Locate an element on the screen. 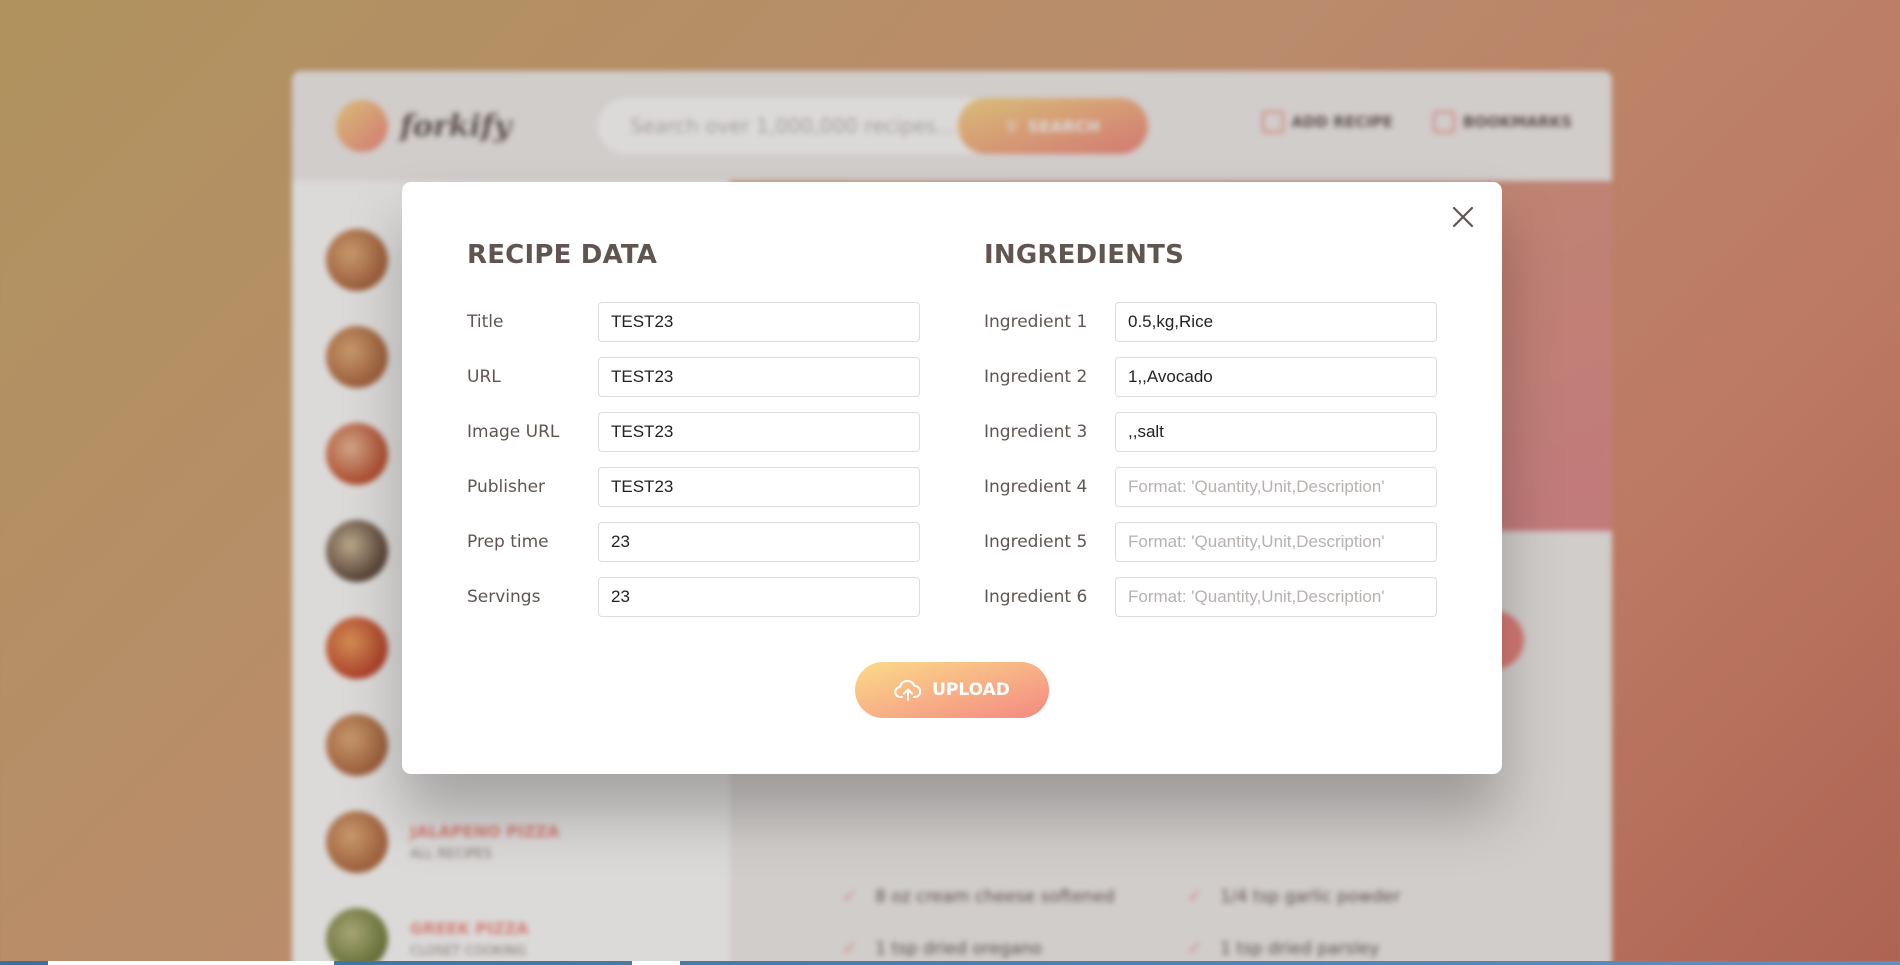  field-row-ingredient-4: Ingredient 4 is located at coordinates (1210, 487).